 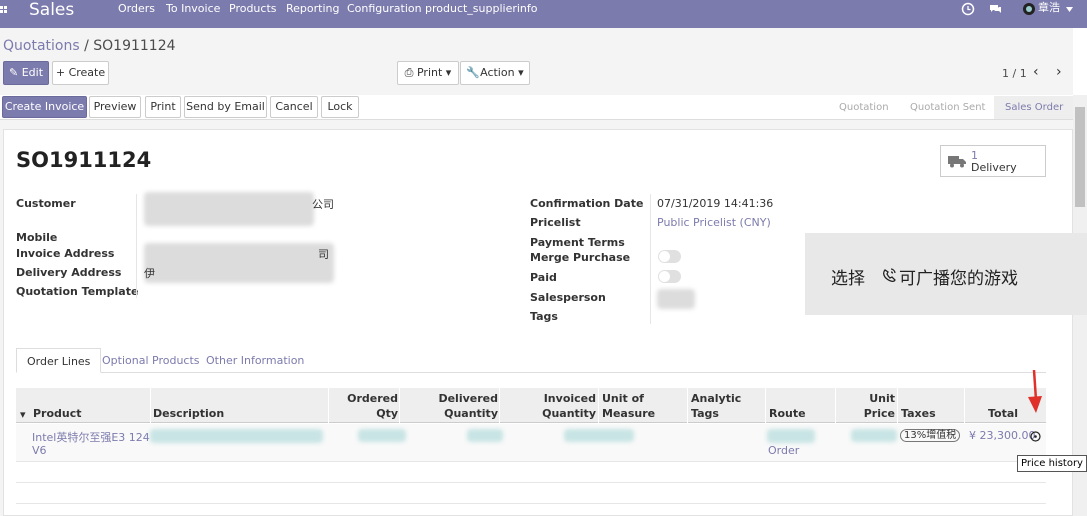 I want to click on address-redacted, so click(x=239, y=263).